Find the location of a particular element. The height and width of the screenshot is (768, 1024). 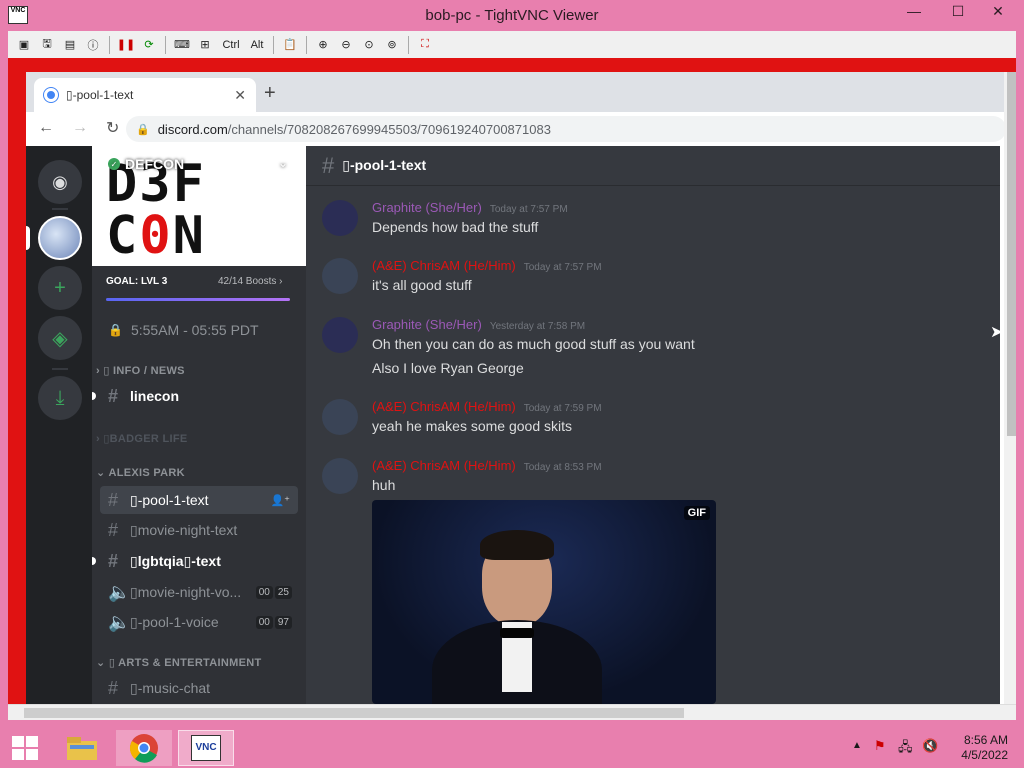

message-header: Graphite (She/Her) Today at 7:57 PM is located at coordinates (470, 207).